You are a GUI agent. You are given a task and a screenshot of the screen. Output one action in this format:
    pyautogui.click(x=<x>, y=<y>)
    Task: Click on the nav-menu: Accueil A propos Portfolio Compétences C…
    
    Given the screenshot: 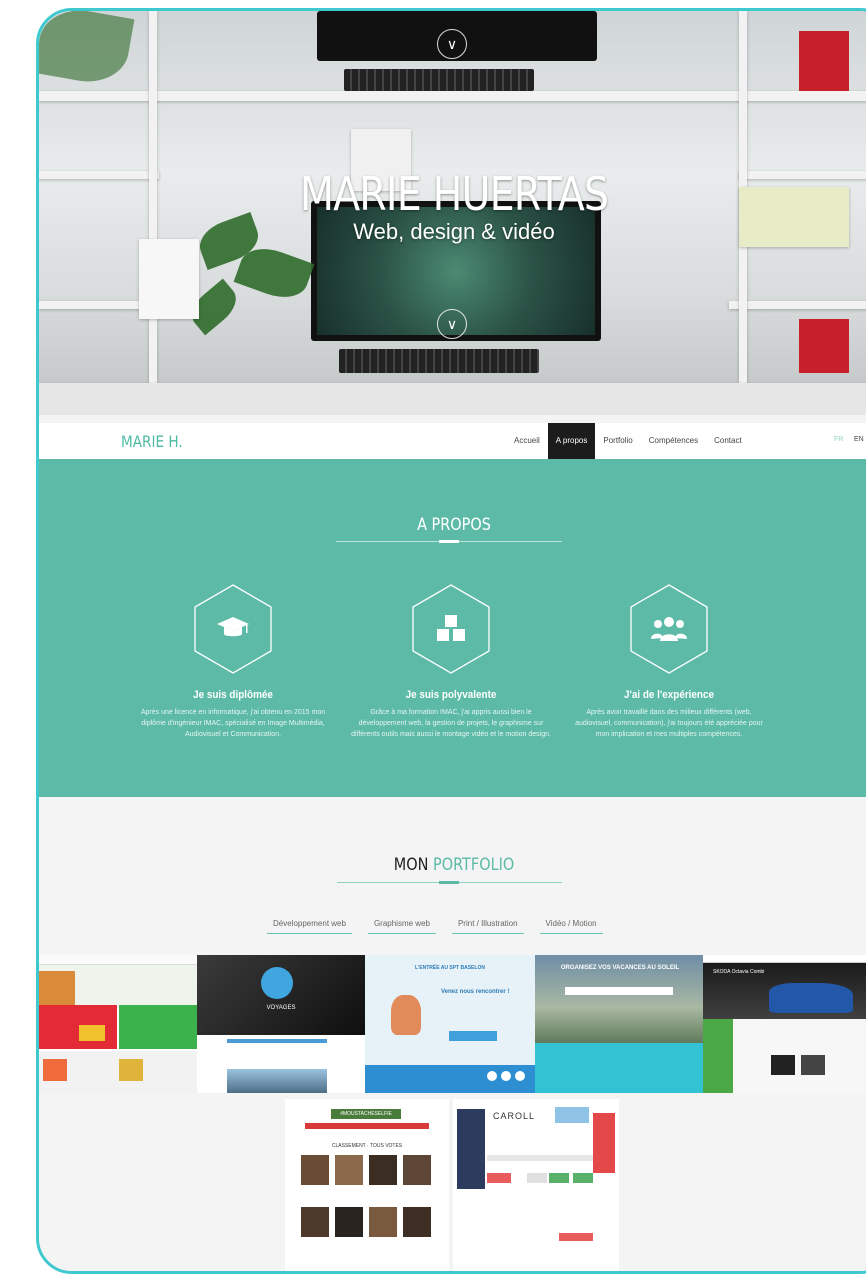 What is the action you would take?
    pyautogui.click(x=628, y=441)
    